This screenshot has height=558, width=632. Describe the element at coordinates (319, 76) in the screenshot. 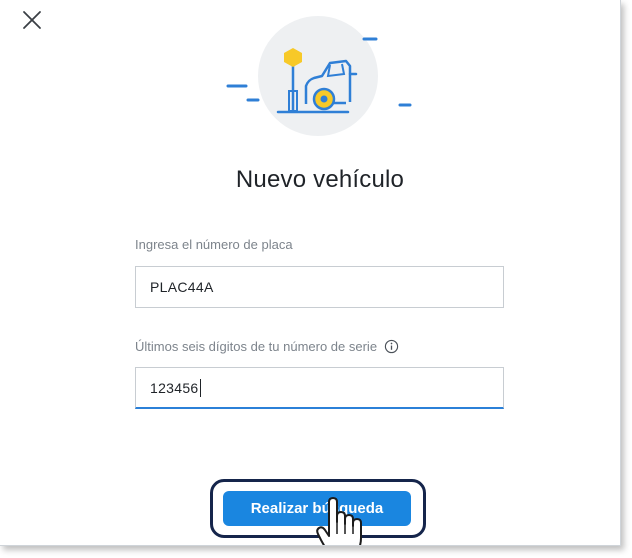

I see `car-parking-icon` at that location.